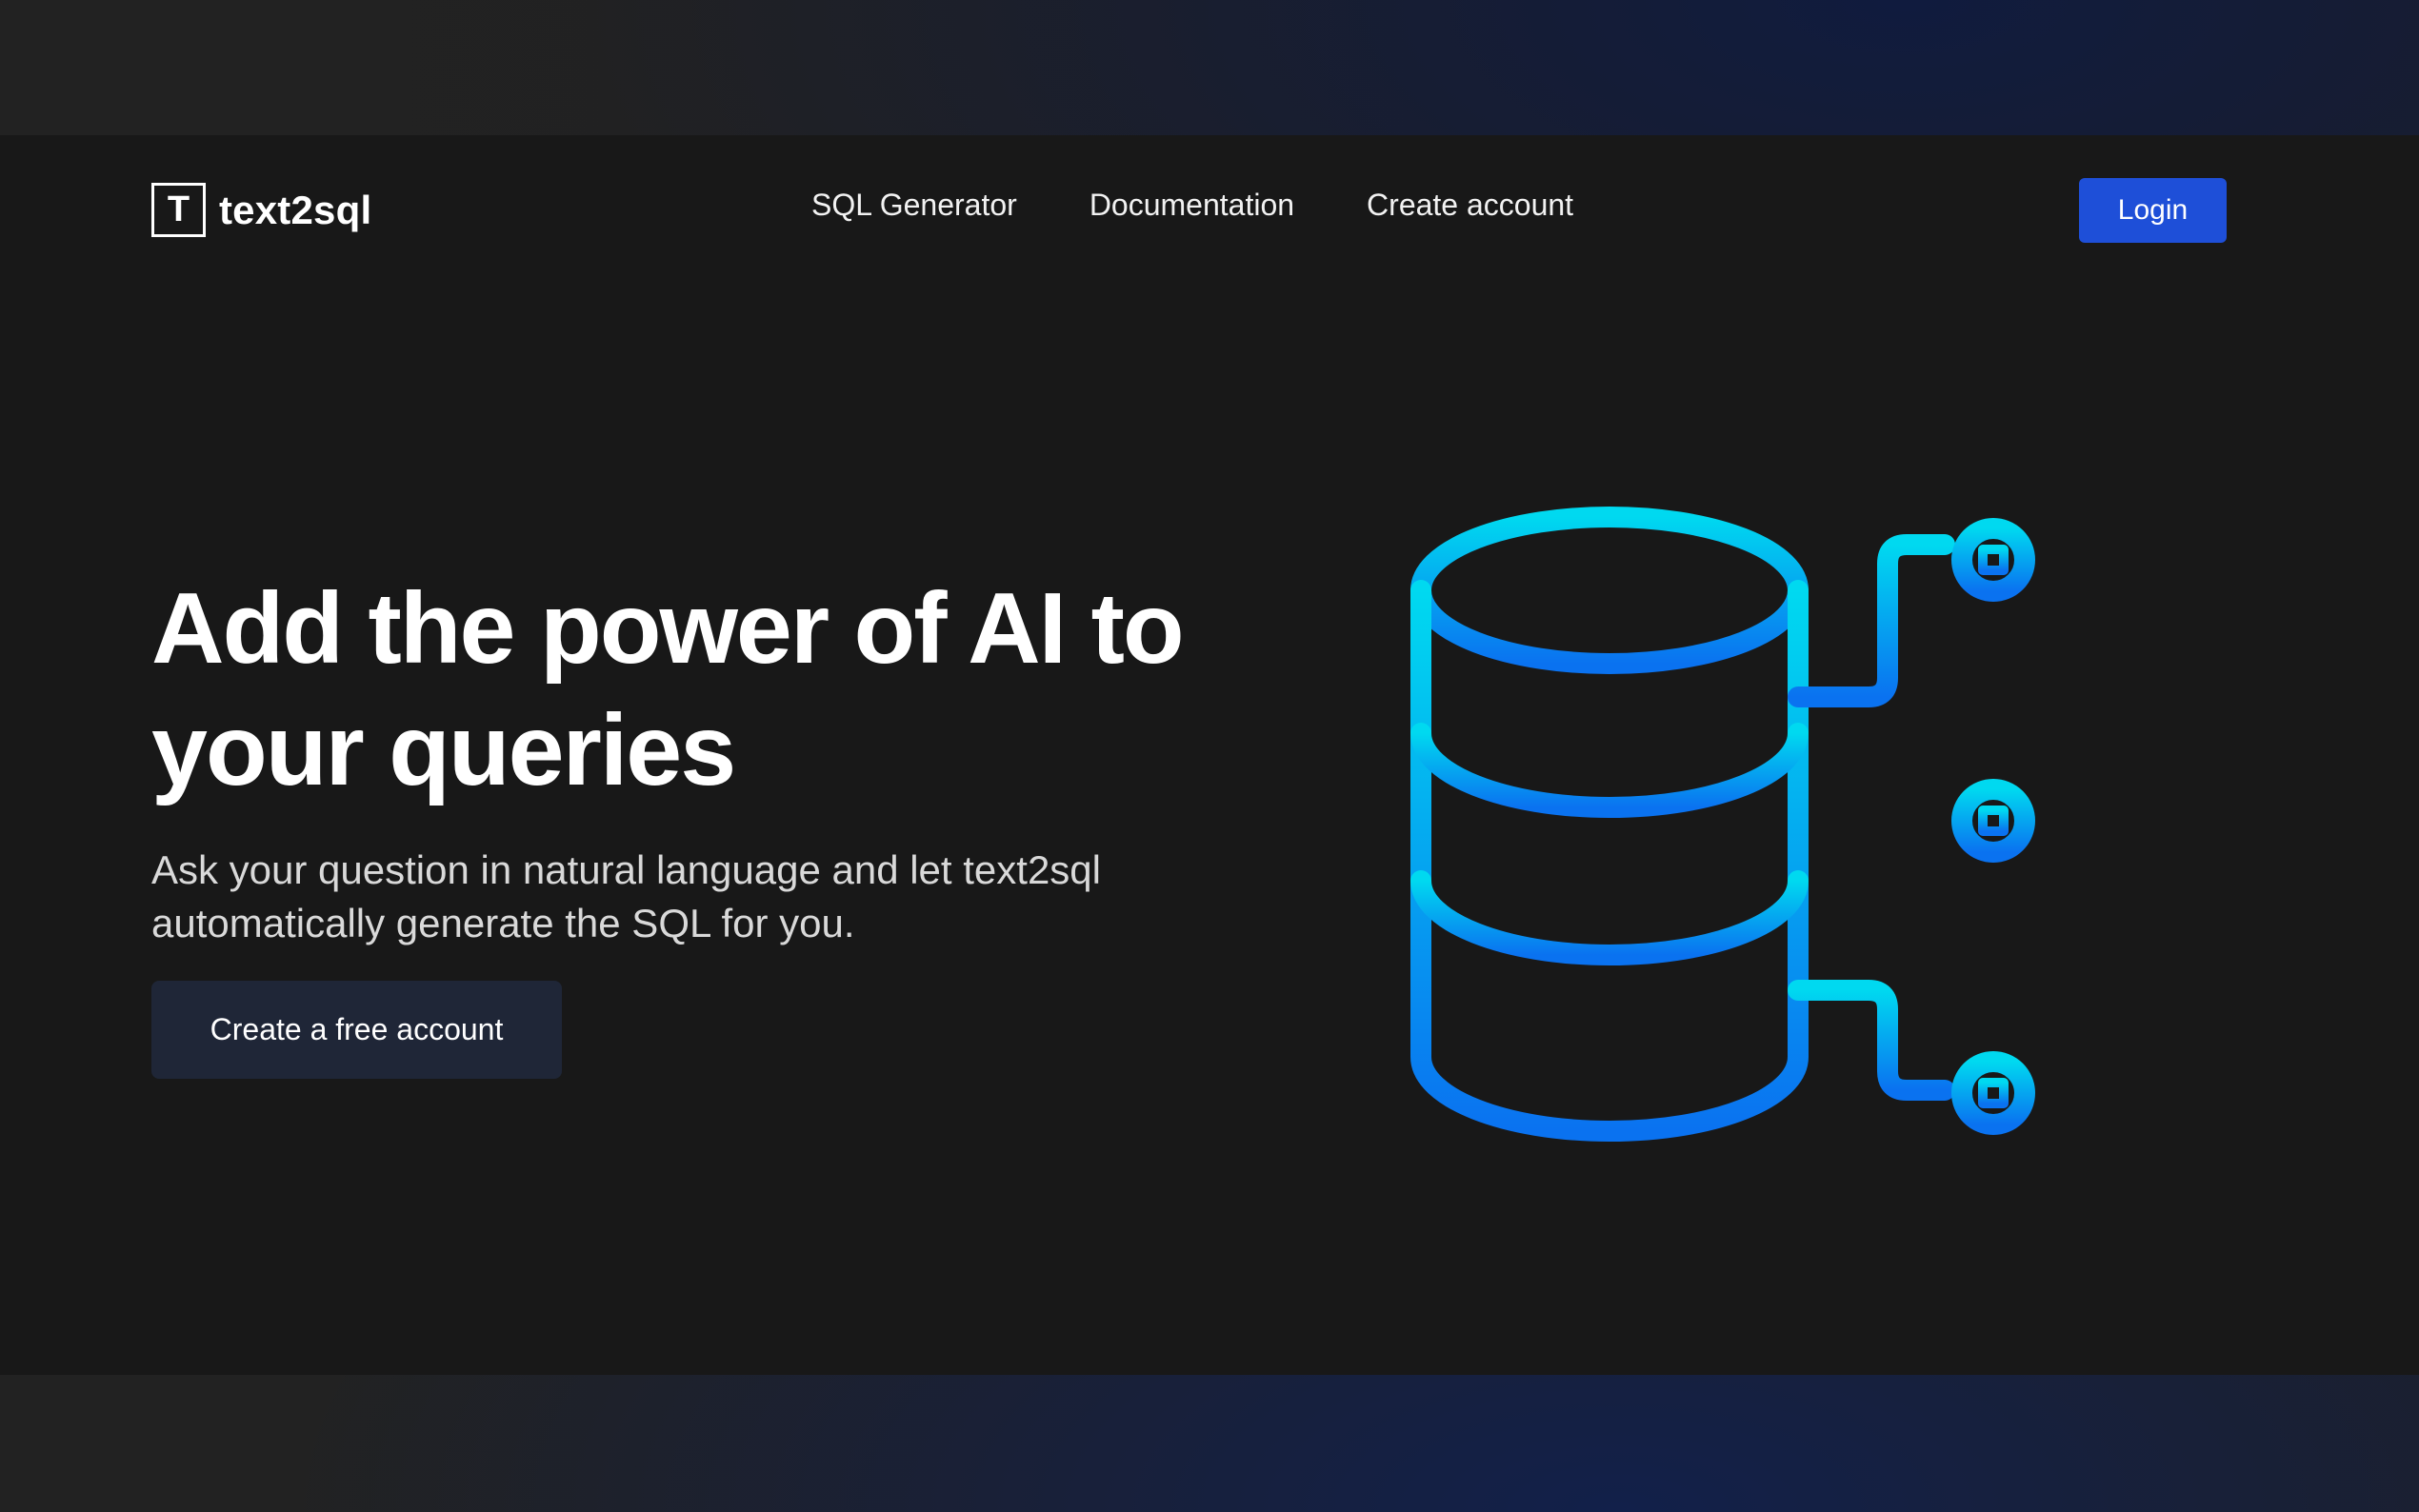 This screenshot has height=1512, width=2419. What do you see at coordinates (668, 628) in the screenshot?
I see `hero-title-line1: Add the power of AI to` at bounding box center [668, 628].